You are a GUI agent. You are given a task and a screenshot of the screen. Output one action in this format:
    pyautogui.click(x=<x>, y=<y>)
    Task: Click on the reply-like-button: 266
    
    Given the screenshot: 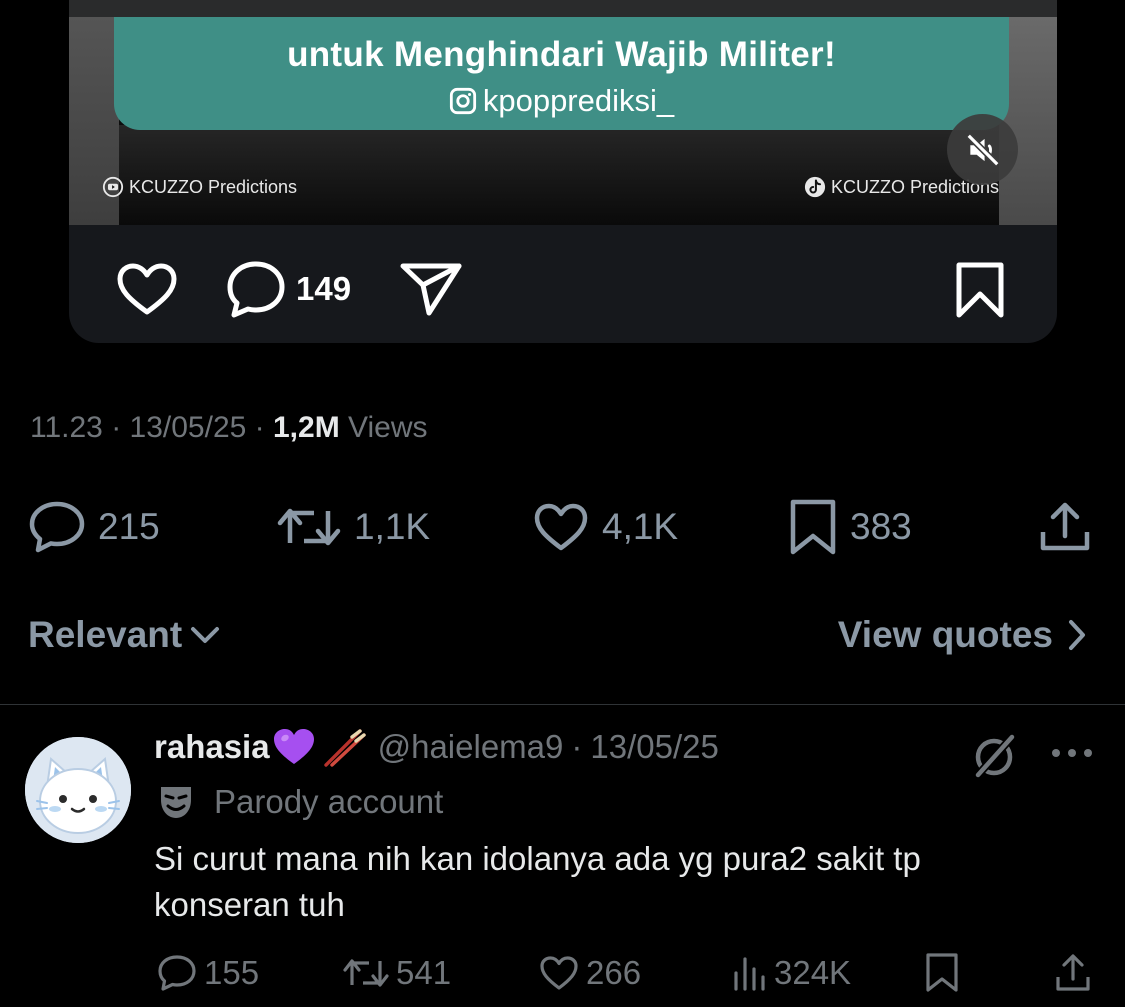 What is the action you would take?
    pyautogui.click(x=589, y=972)
    